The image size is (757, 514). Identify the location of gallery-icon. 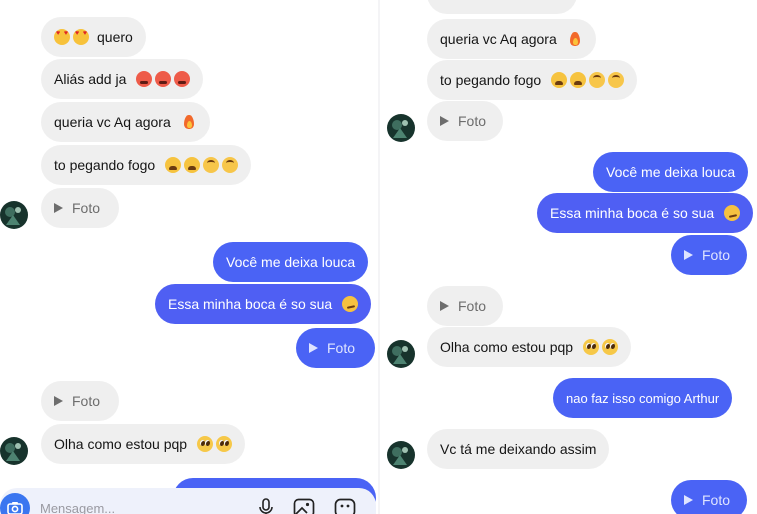
(304, 506).